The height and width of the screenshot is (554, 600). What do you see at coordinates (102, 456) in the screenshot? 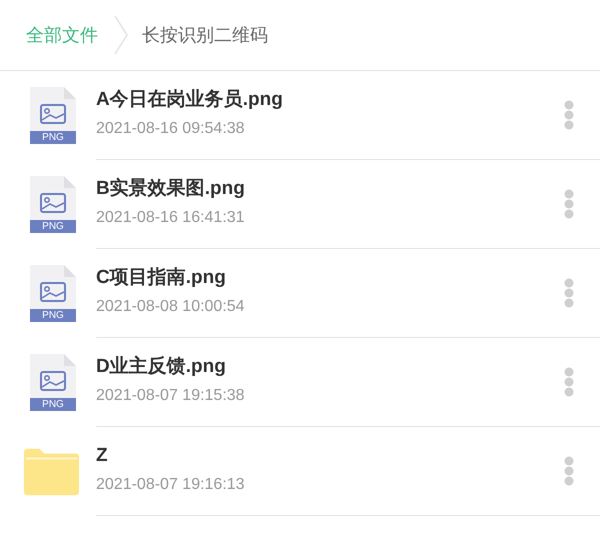
I see `file-name: Z` at bounding box center [102, 456].